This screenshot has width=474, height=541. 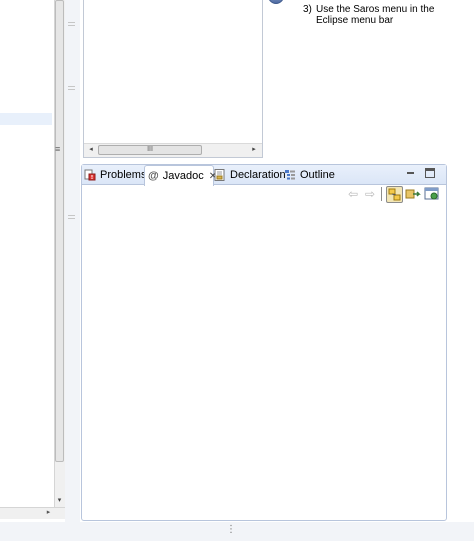 I want to click on link-with-selection-button, so click(x=394, y=194).